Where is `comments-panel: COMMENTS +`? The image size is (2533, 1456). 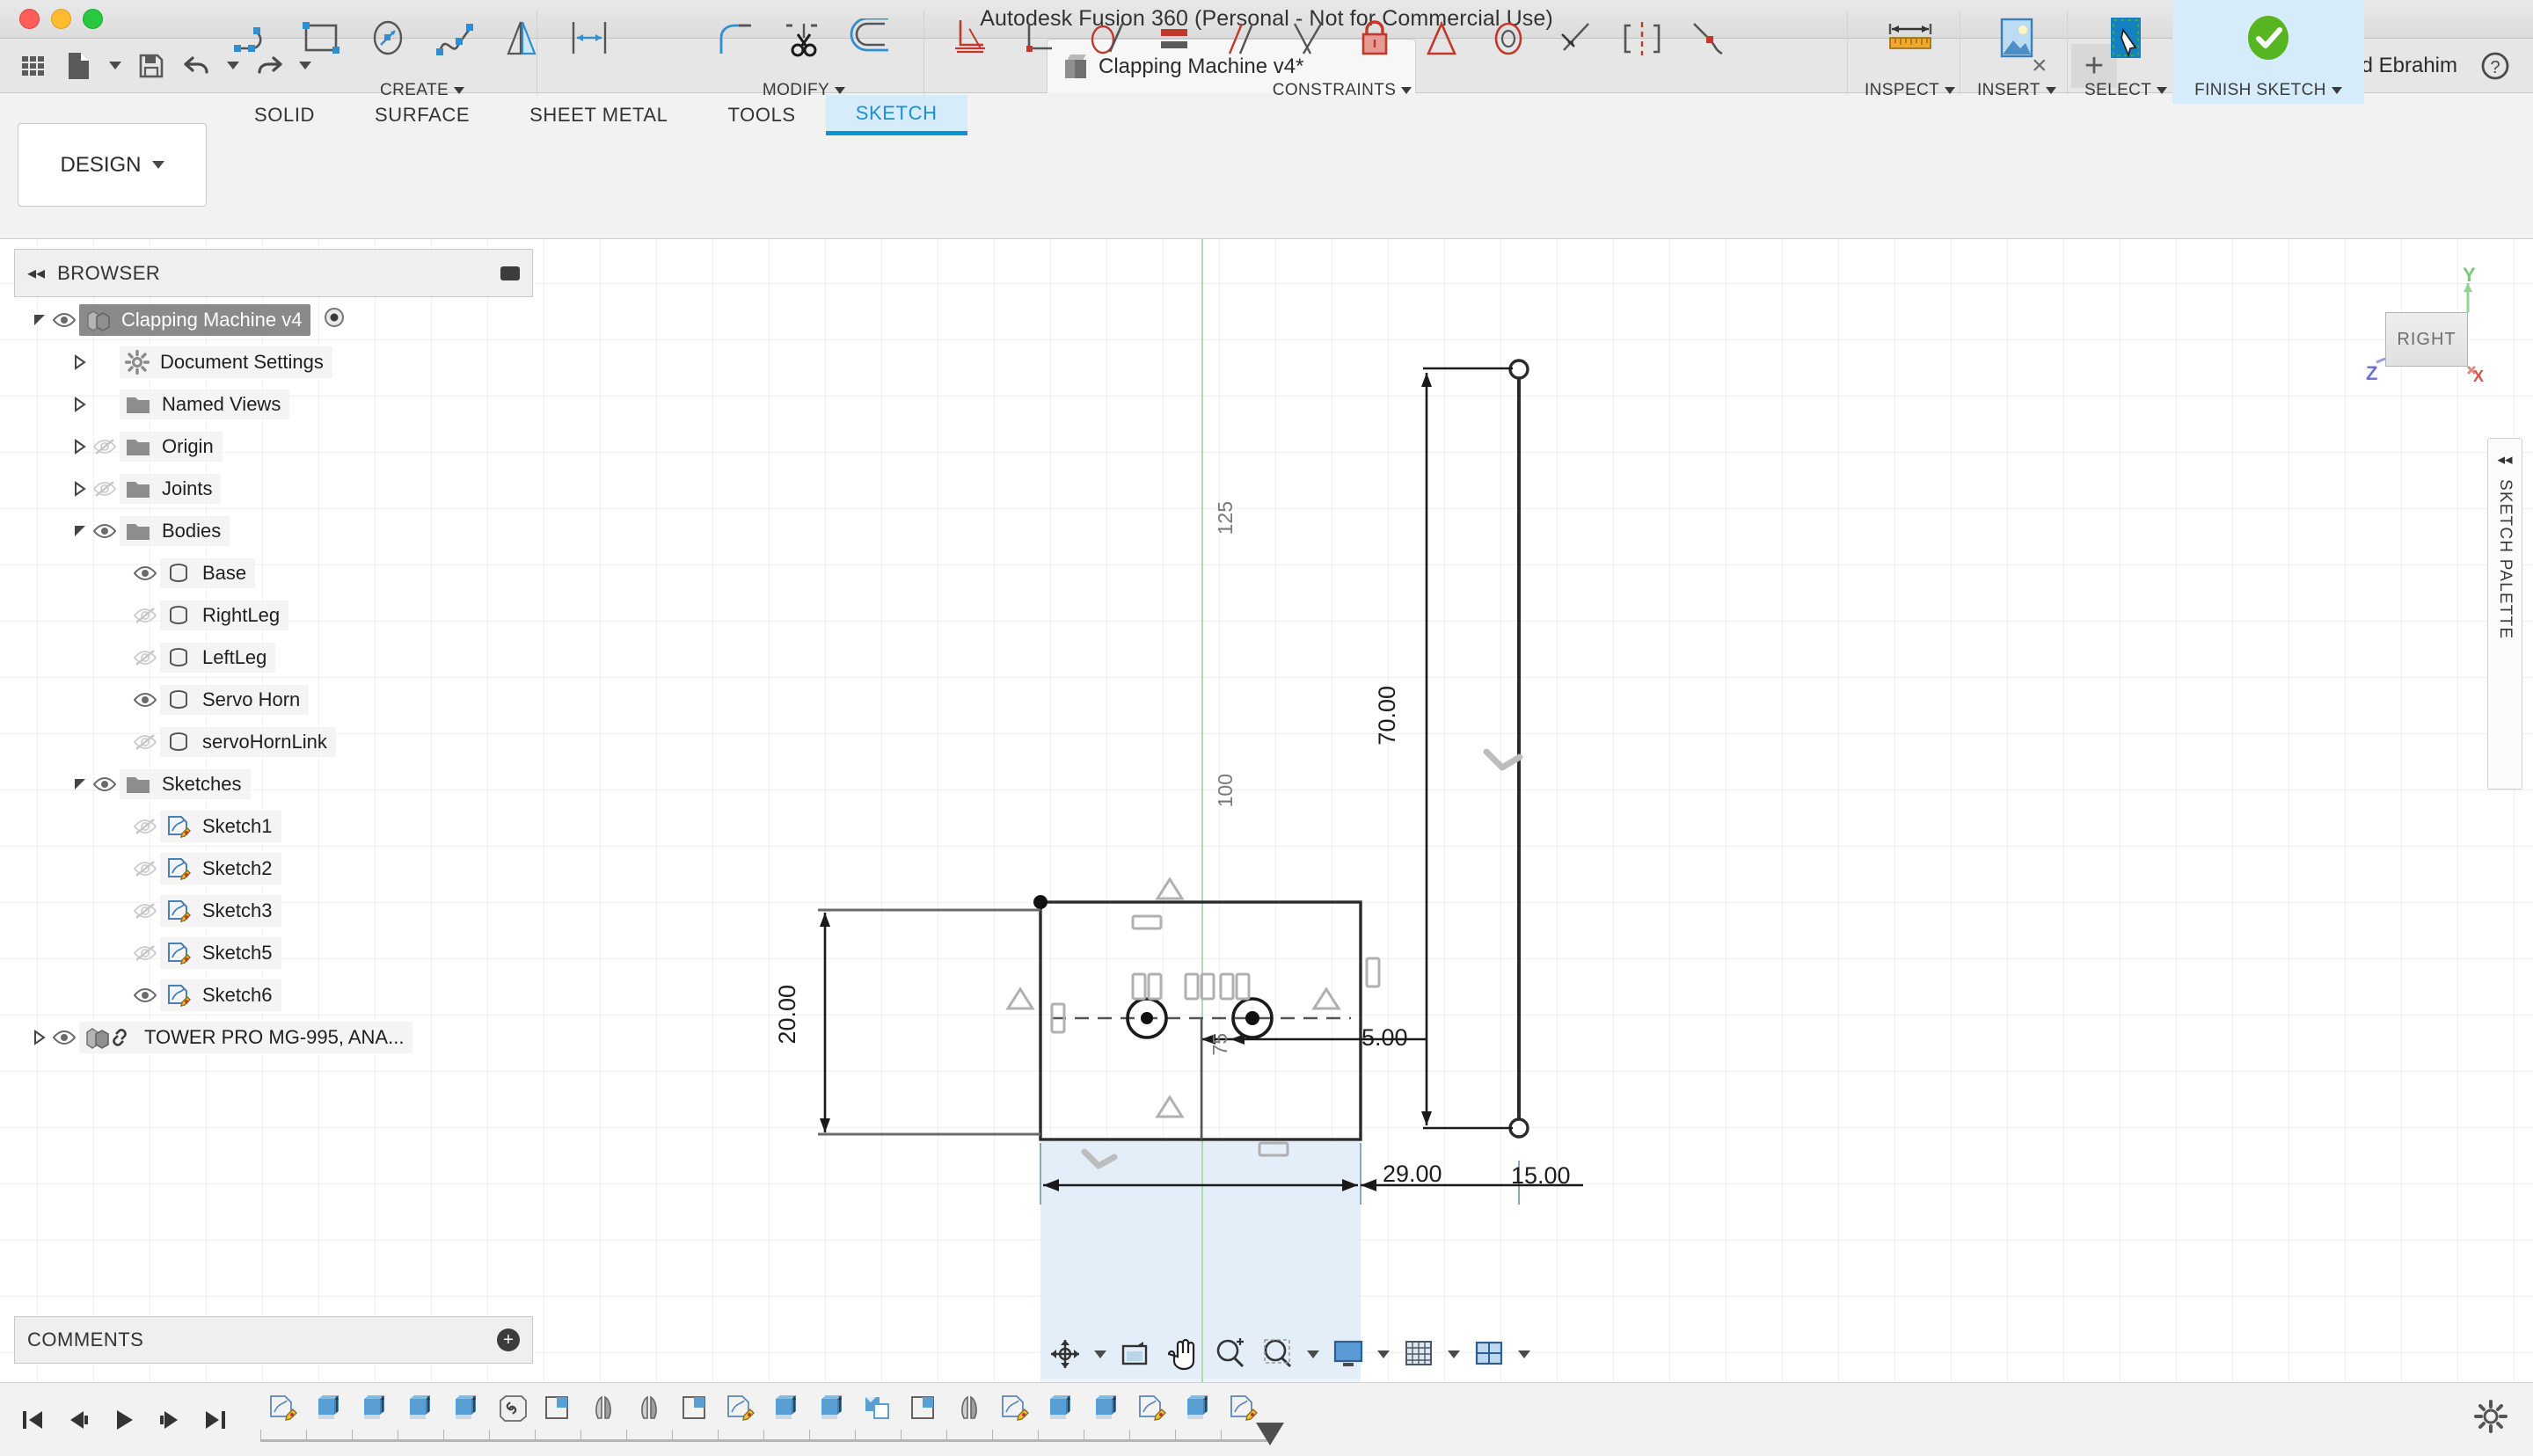 comments-panel: COMMENTS + is located at coordinates (273, 1340).